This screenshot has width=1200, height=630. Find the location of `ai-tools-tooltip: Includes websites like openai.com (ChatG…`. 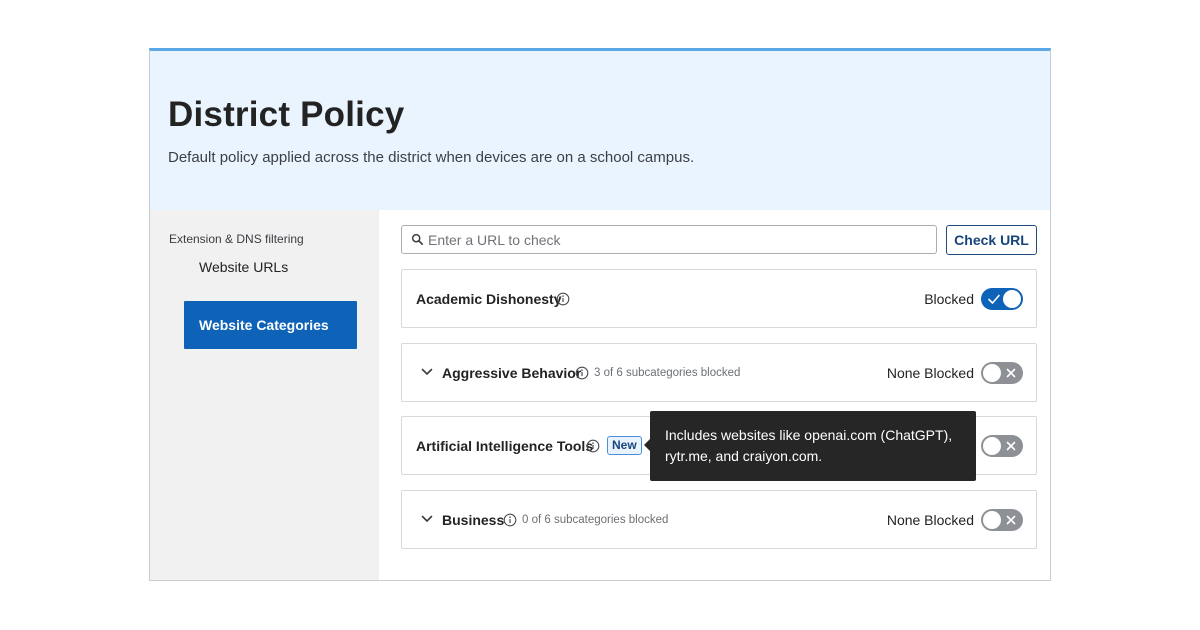

ai-tools-tooltip: Includes websites like openai.com (ChatG… is located at coordinates (810, 446).